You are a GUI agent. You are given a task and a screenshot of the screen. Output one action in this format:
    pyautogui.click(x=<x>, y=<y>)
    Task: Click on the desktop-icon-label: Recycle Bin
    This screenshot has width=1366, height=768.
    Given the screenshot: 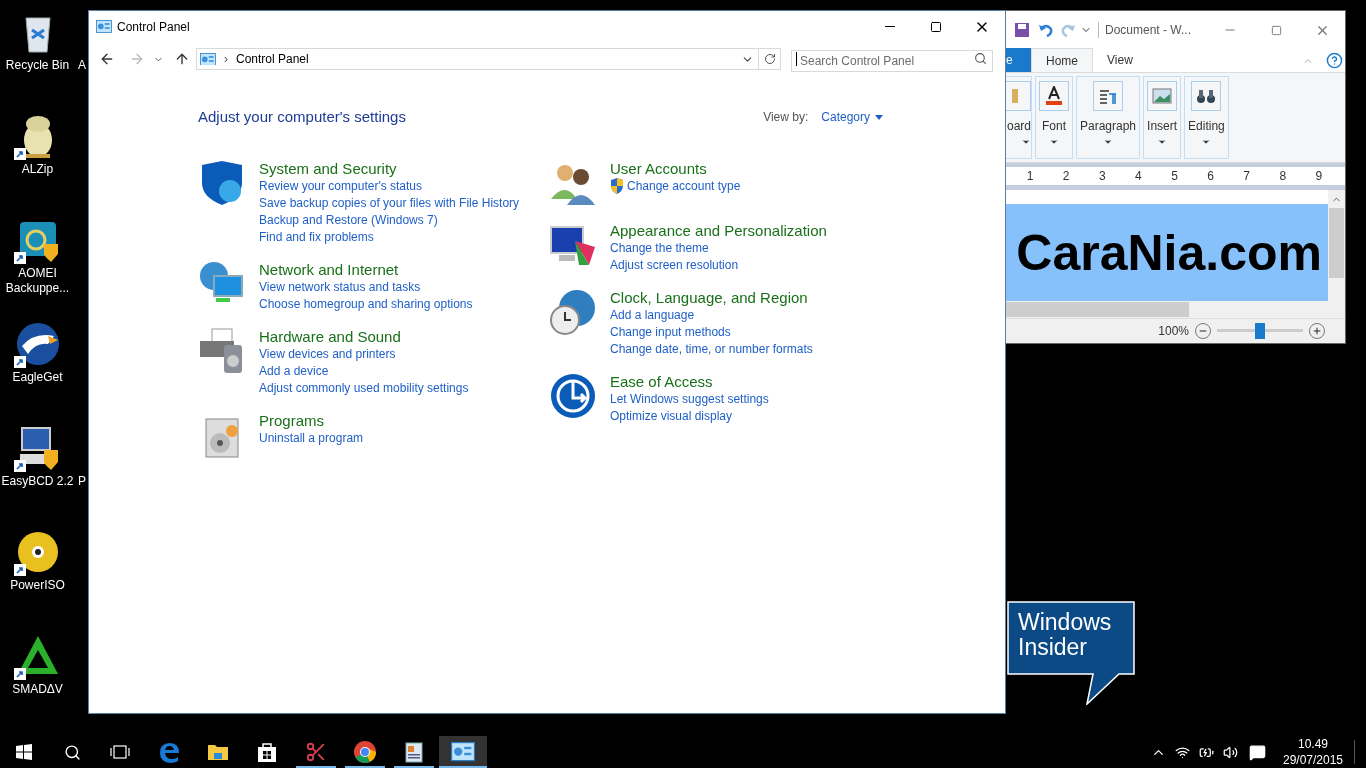 What is the action you would take?
    pyautogui.click(x=37, y=65)
    